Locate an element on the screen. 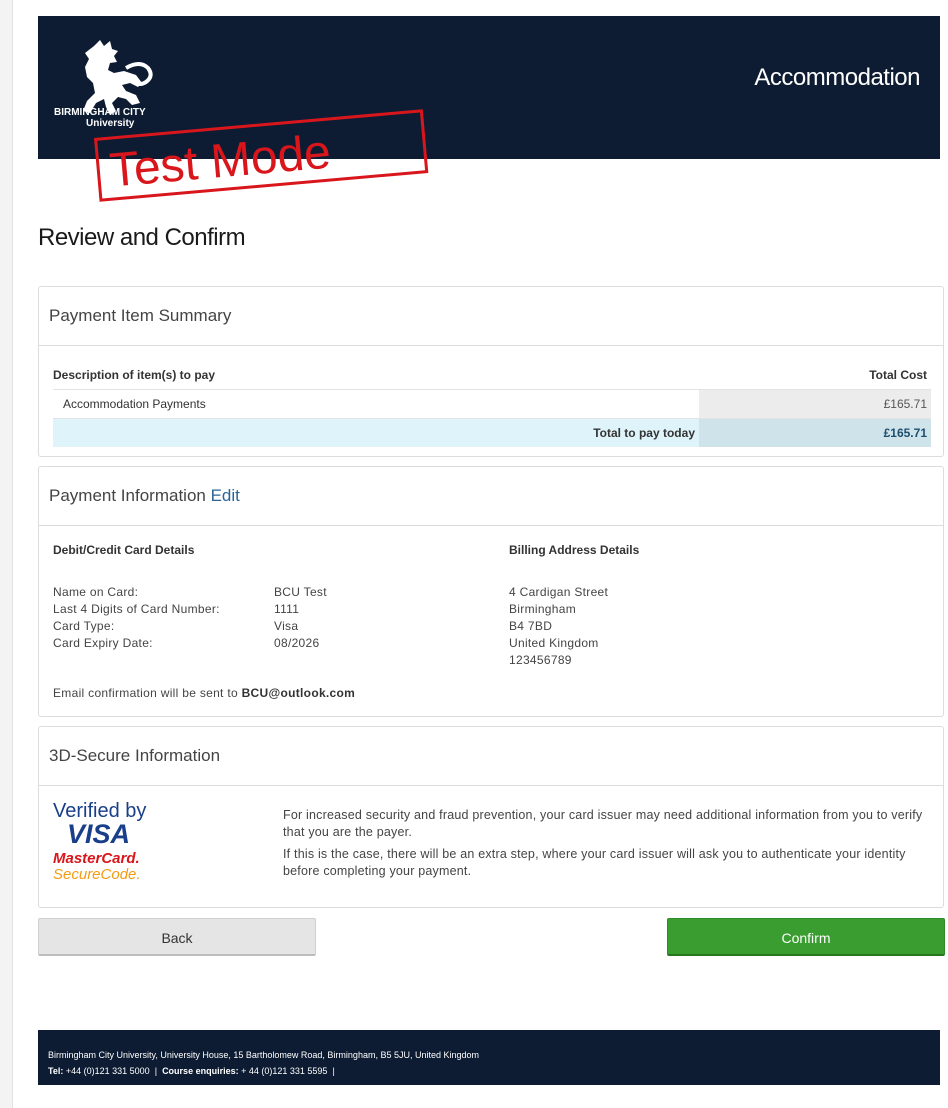 Image resolution: width=948 pixels, height=1108 pixels. last4-value: 1111 is located at coordinates (287, 609).